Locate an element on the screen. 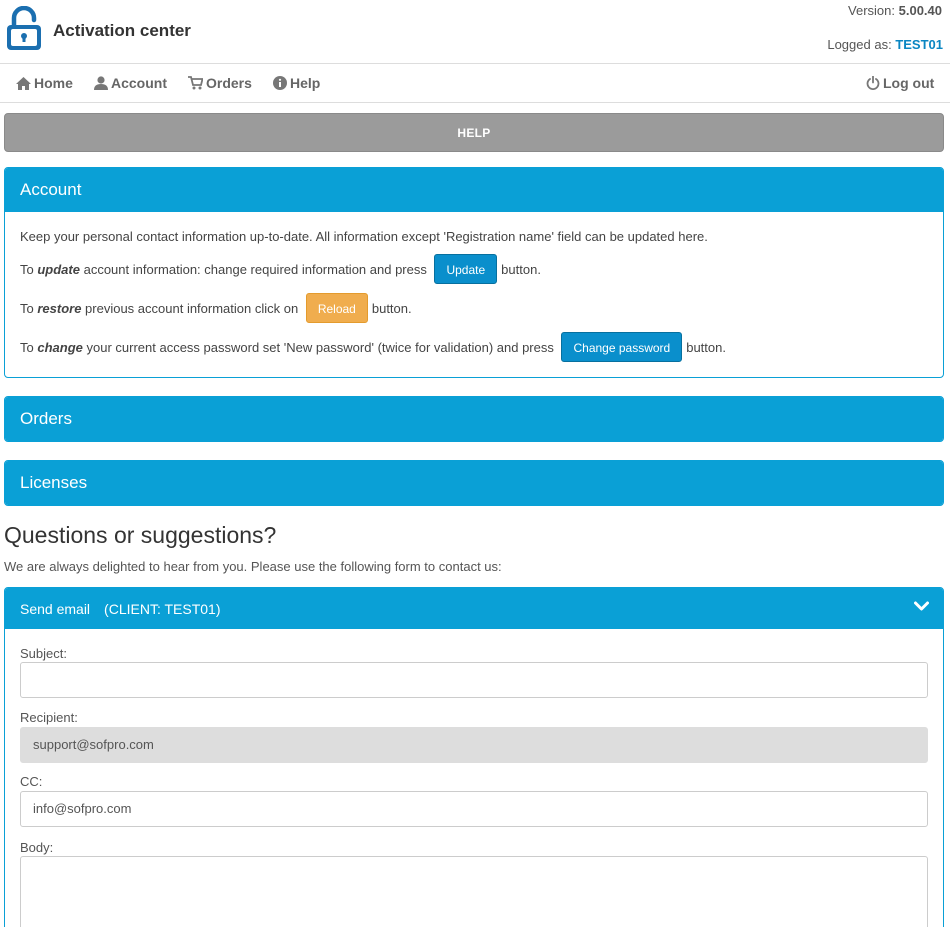 The image size is (950, 927). orders-panel: Orders is located at coordinates (474, 419).